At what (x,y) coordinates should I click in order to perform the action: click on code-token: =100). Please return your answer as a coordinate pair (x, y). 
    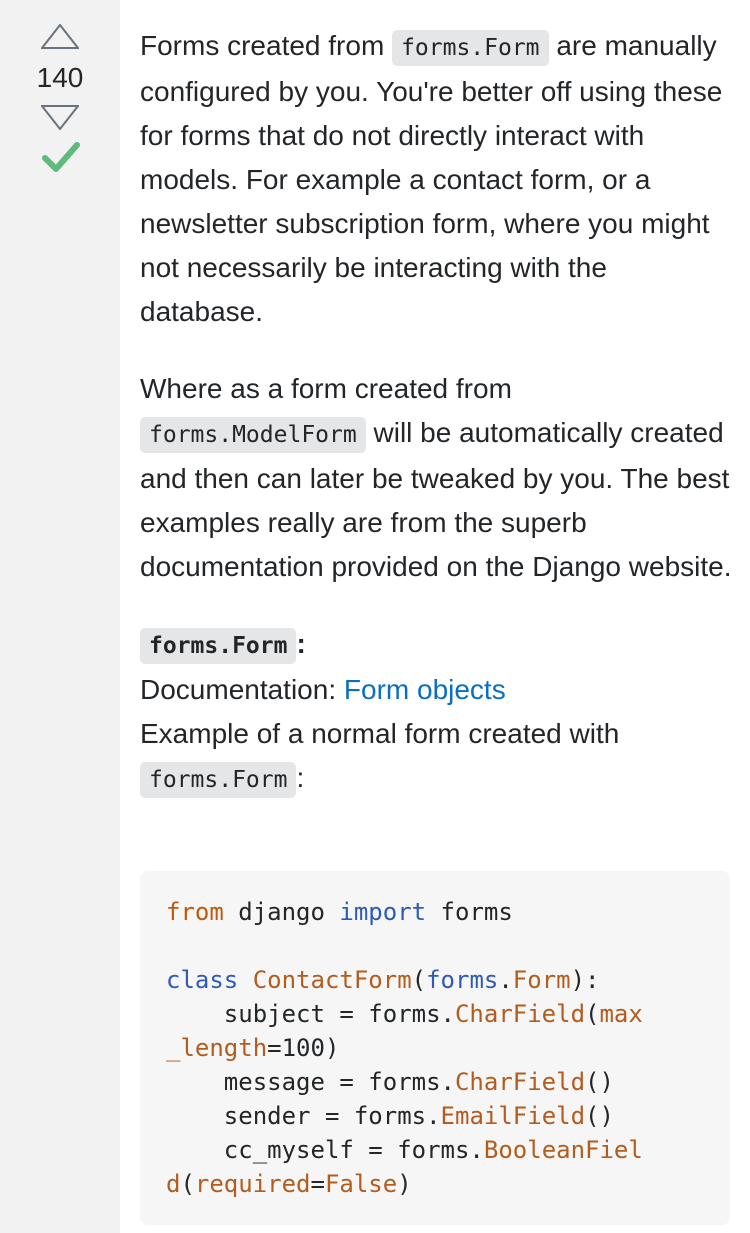
    Looking at the image, I should click on (303, 1048).